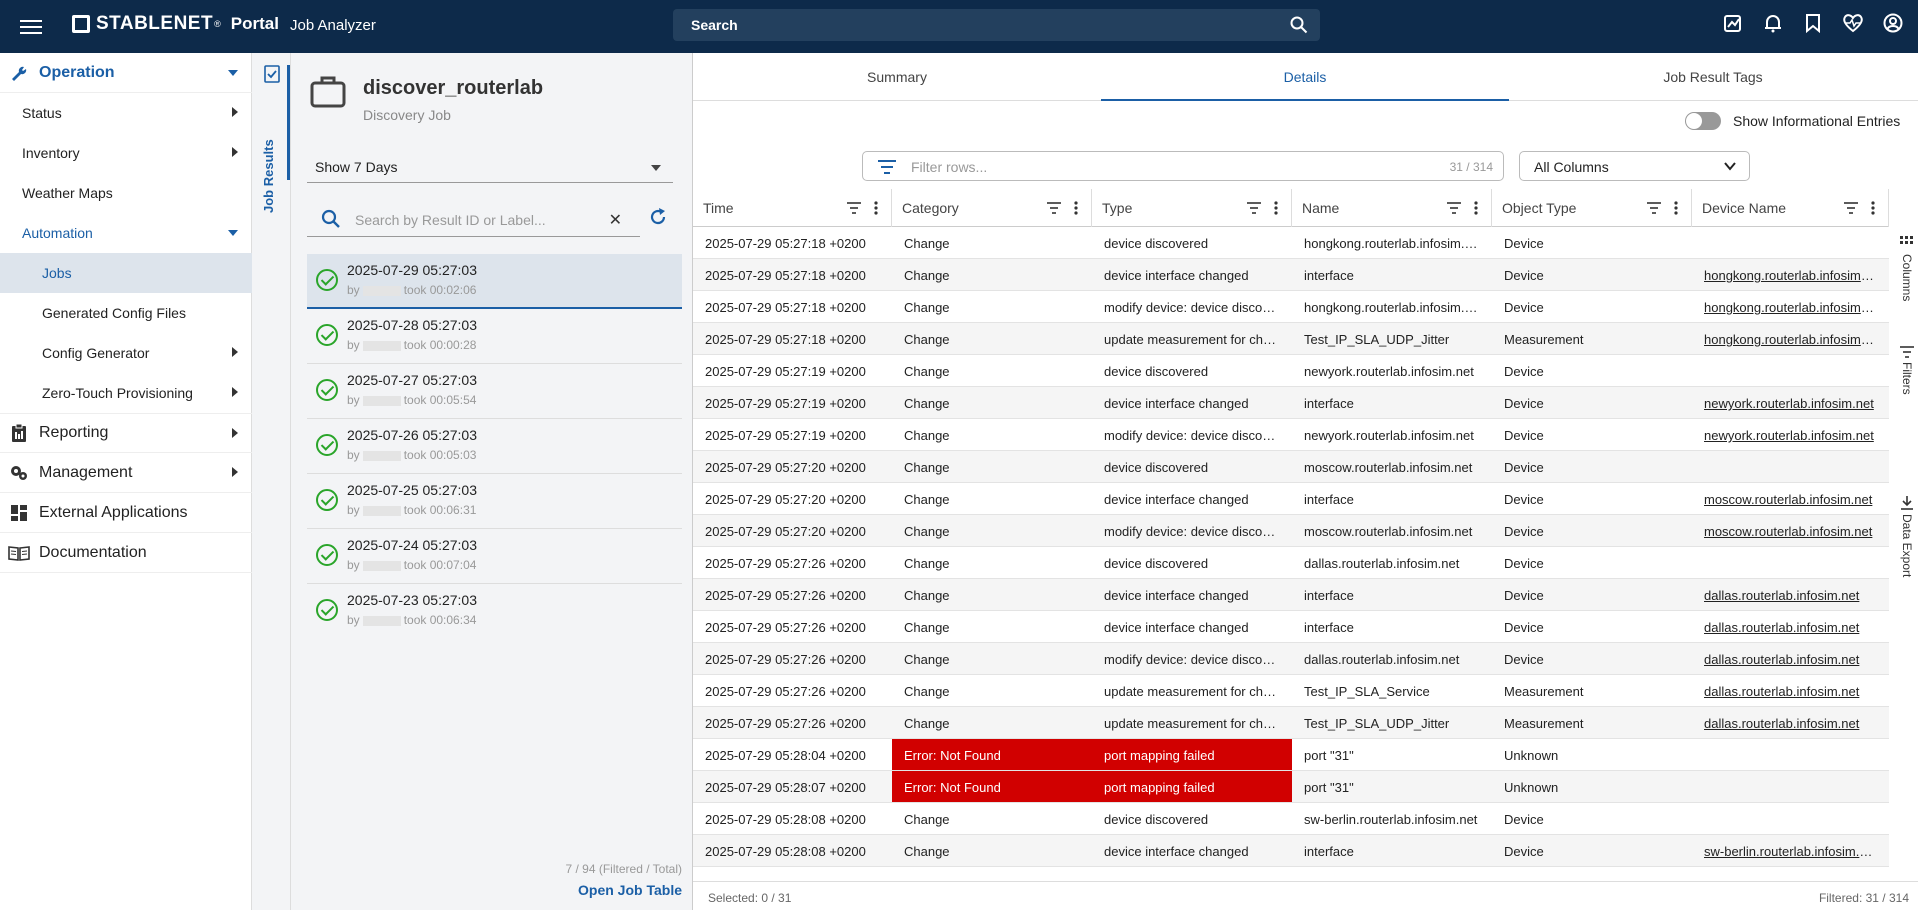 Image resolution: width=1918 pixels, height=910 pixels. I want to click on column-header-category: Category, so click(992, 208).